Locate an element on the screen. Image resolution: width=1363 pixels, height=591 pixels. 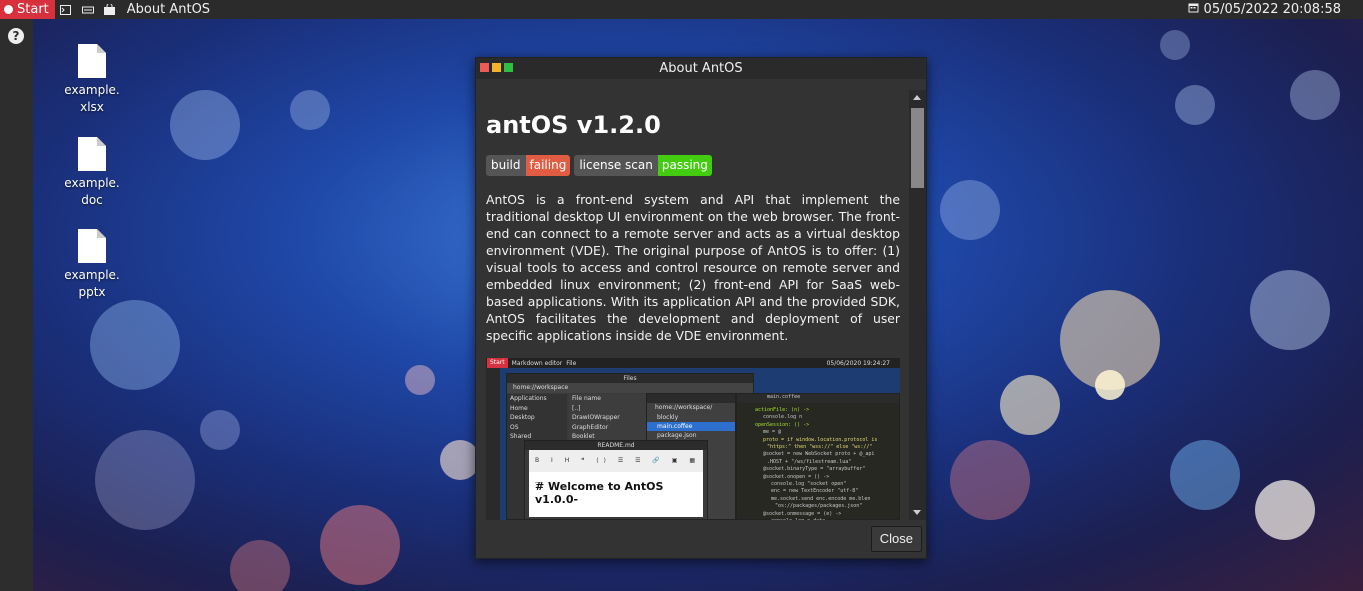
preview-file-item: blockly is located at coordinates (668, 417).